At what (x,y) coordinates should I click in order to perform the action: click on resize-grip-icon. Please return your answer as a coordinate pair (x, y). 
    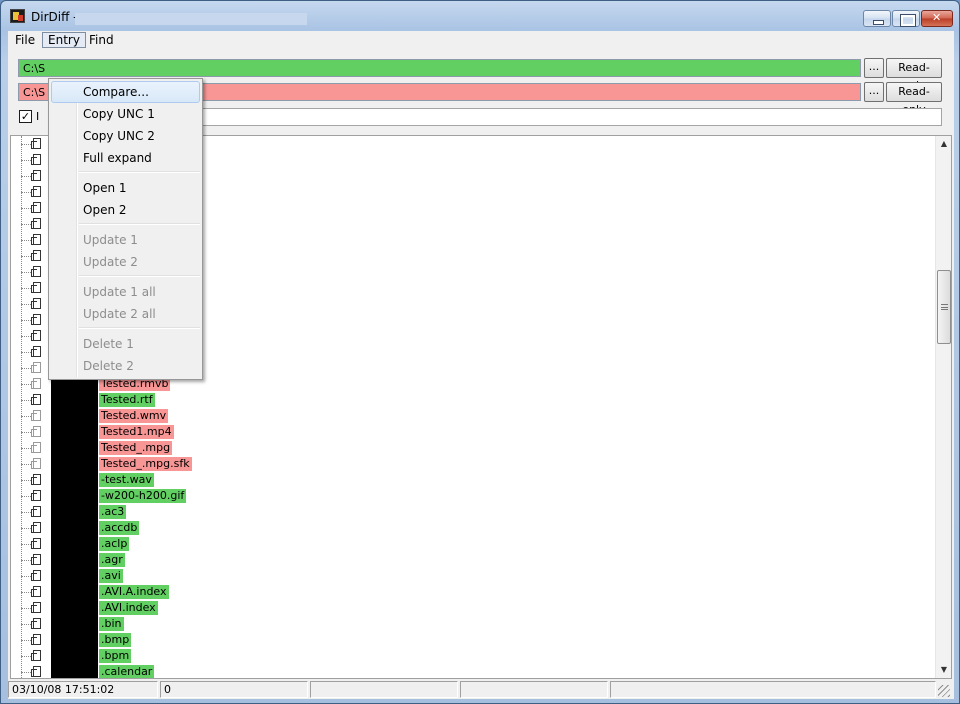
    Looking at the image, I should click on (944, 691).